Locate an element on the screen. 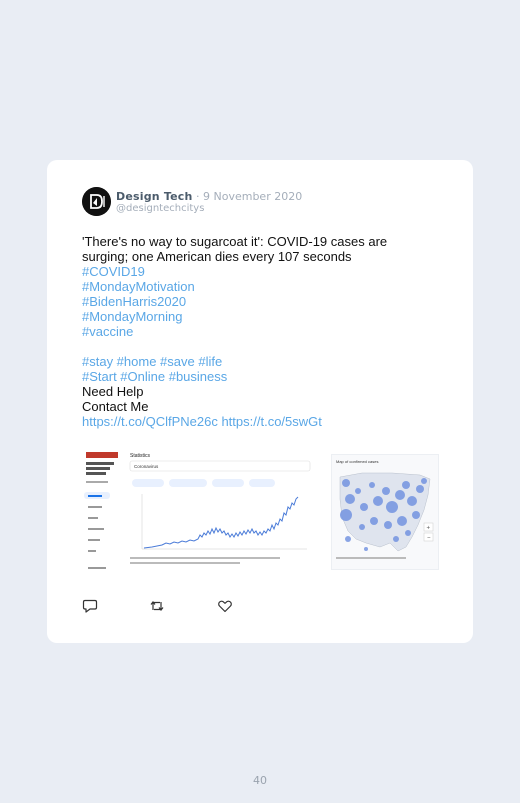 Image resolution: width=520 pixels, height=803 pixels. media-statistics-screenshot: Statistics Coronavirus is located at coordinates (202, 511).